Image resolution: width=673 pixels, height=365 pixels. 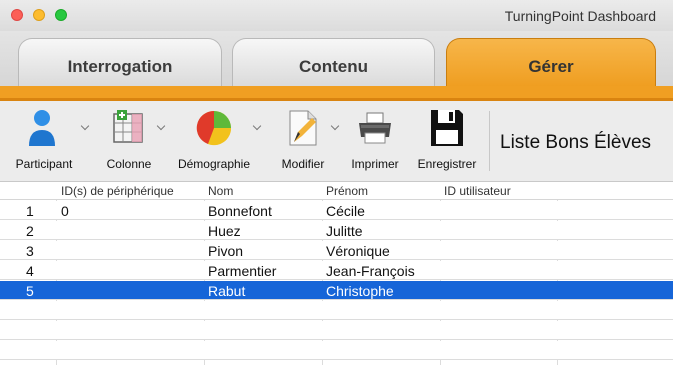 I want to click on prenom-cell: Cécile, so click(x=345, y=211).